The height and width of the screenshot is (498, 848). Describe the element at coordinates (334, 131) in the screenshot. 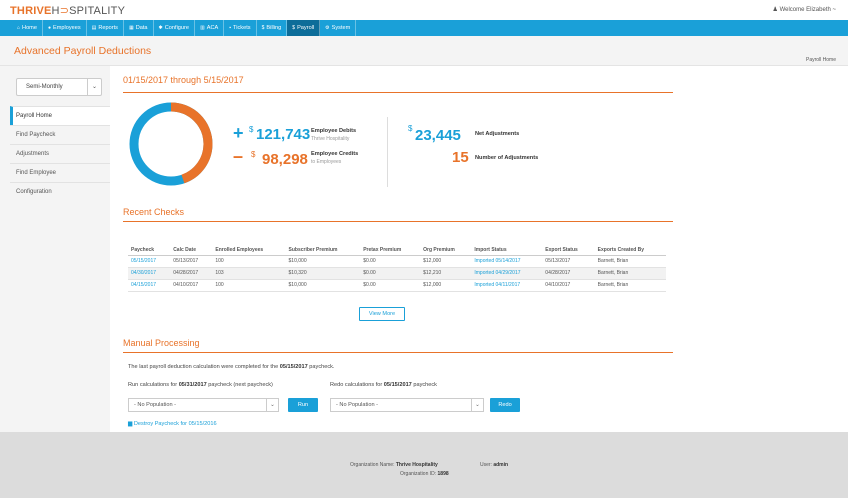

I see `debit-label: Employee Debits` at that location.